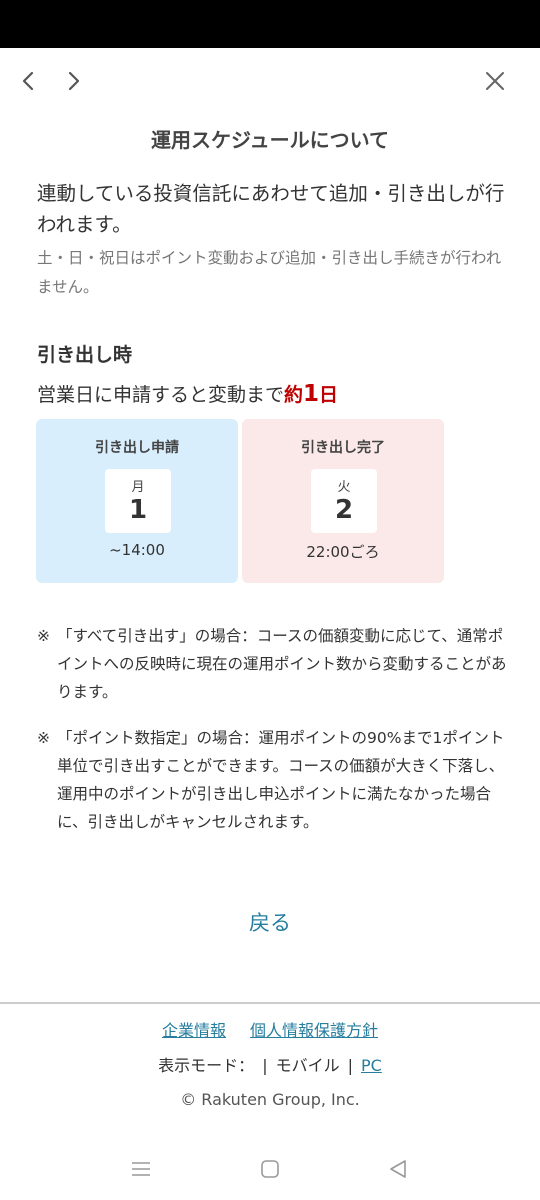 The image size is (540, 1200). What do you see at coordinates (307, 1065) in the screenshot?
I see `mobile-mode: モバイル` at bounding box center [307, 1065].